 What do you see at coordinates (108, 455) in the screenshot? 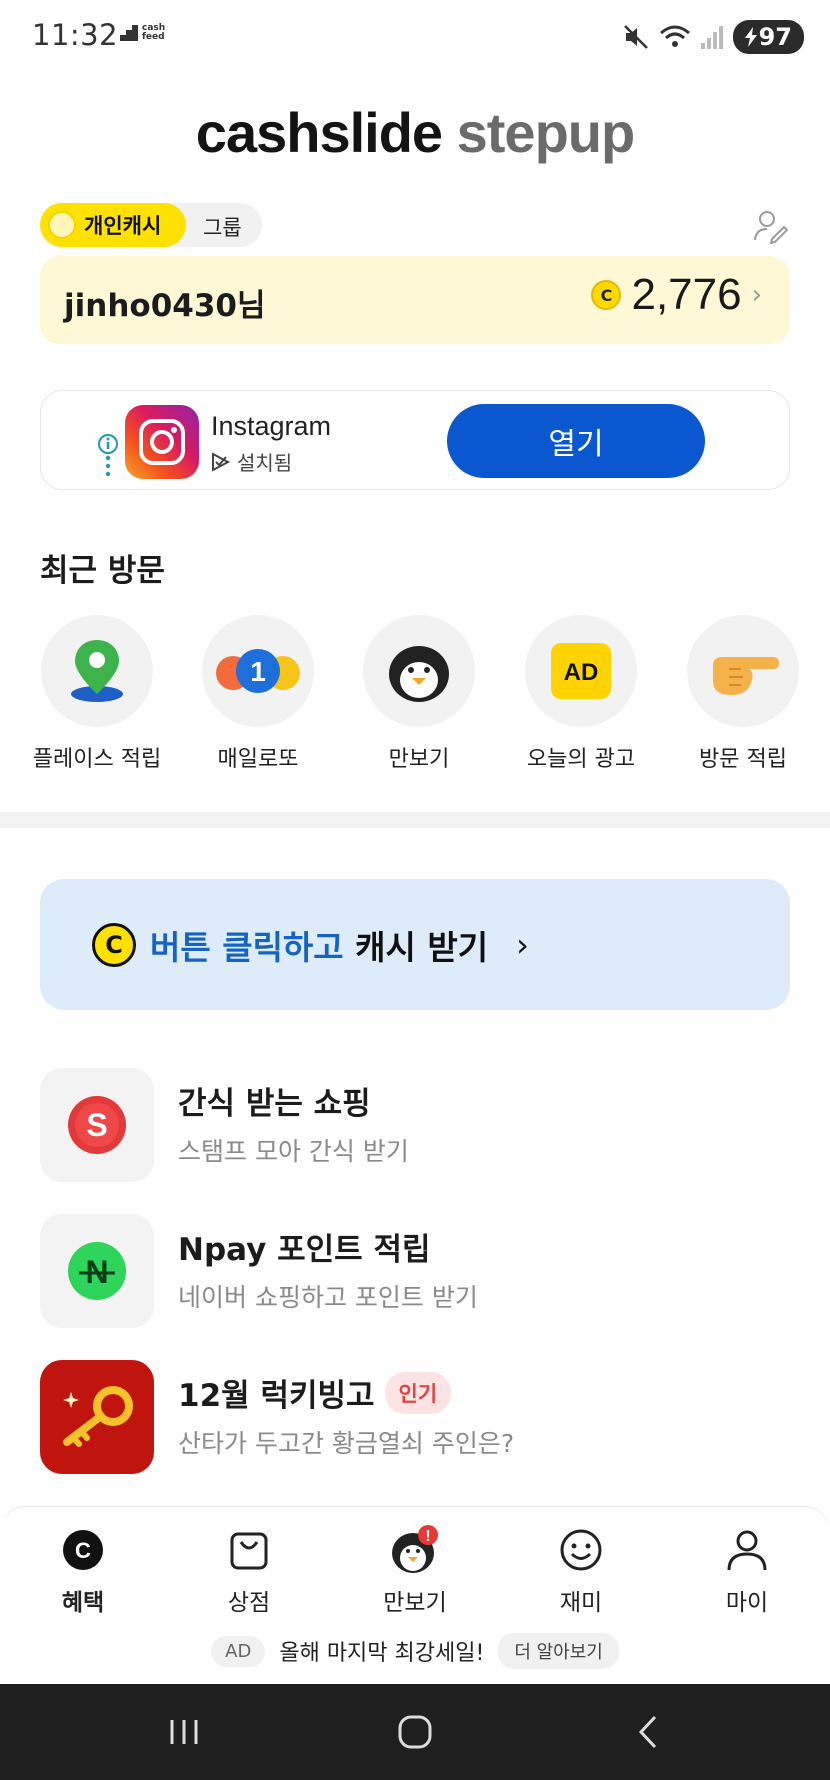
I see `ad-info-icon` at bounding box center [108, 455].